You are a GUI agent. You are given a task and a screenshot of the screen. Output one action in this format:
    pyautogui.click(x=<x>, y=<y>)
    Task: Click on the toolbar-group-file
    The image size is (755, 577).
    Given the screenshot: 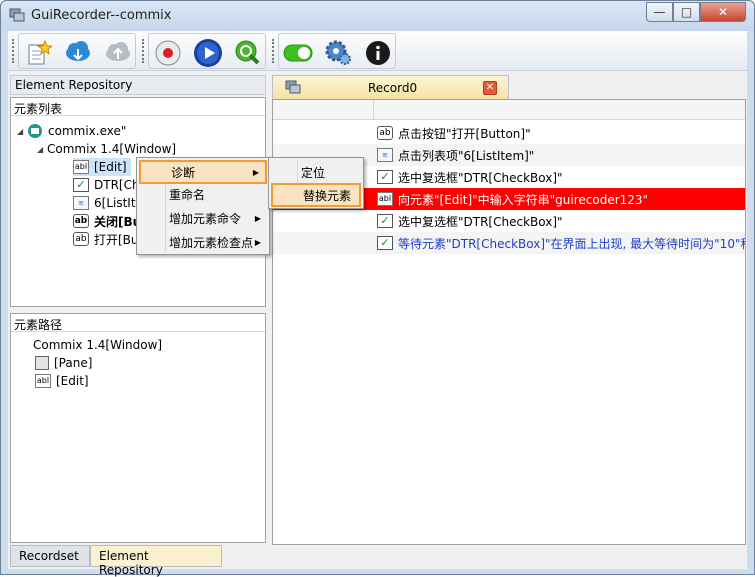 What is the action you would take?
    pyautogui.click(x=77, y=51)
    